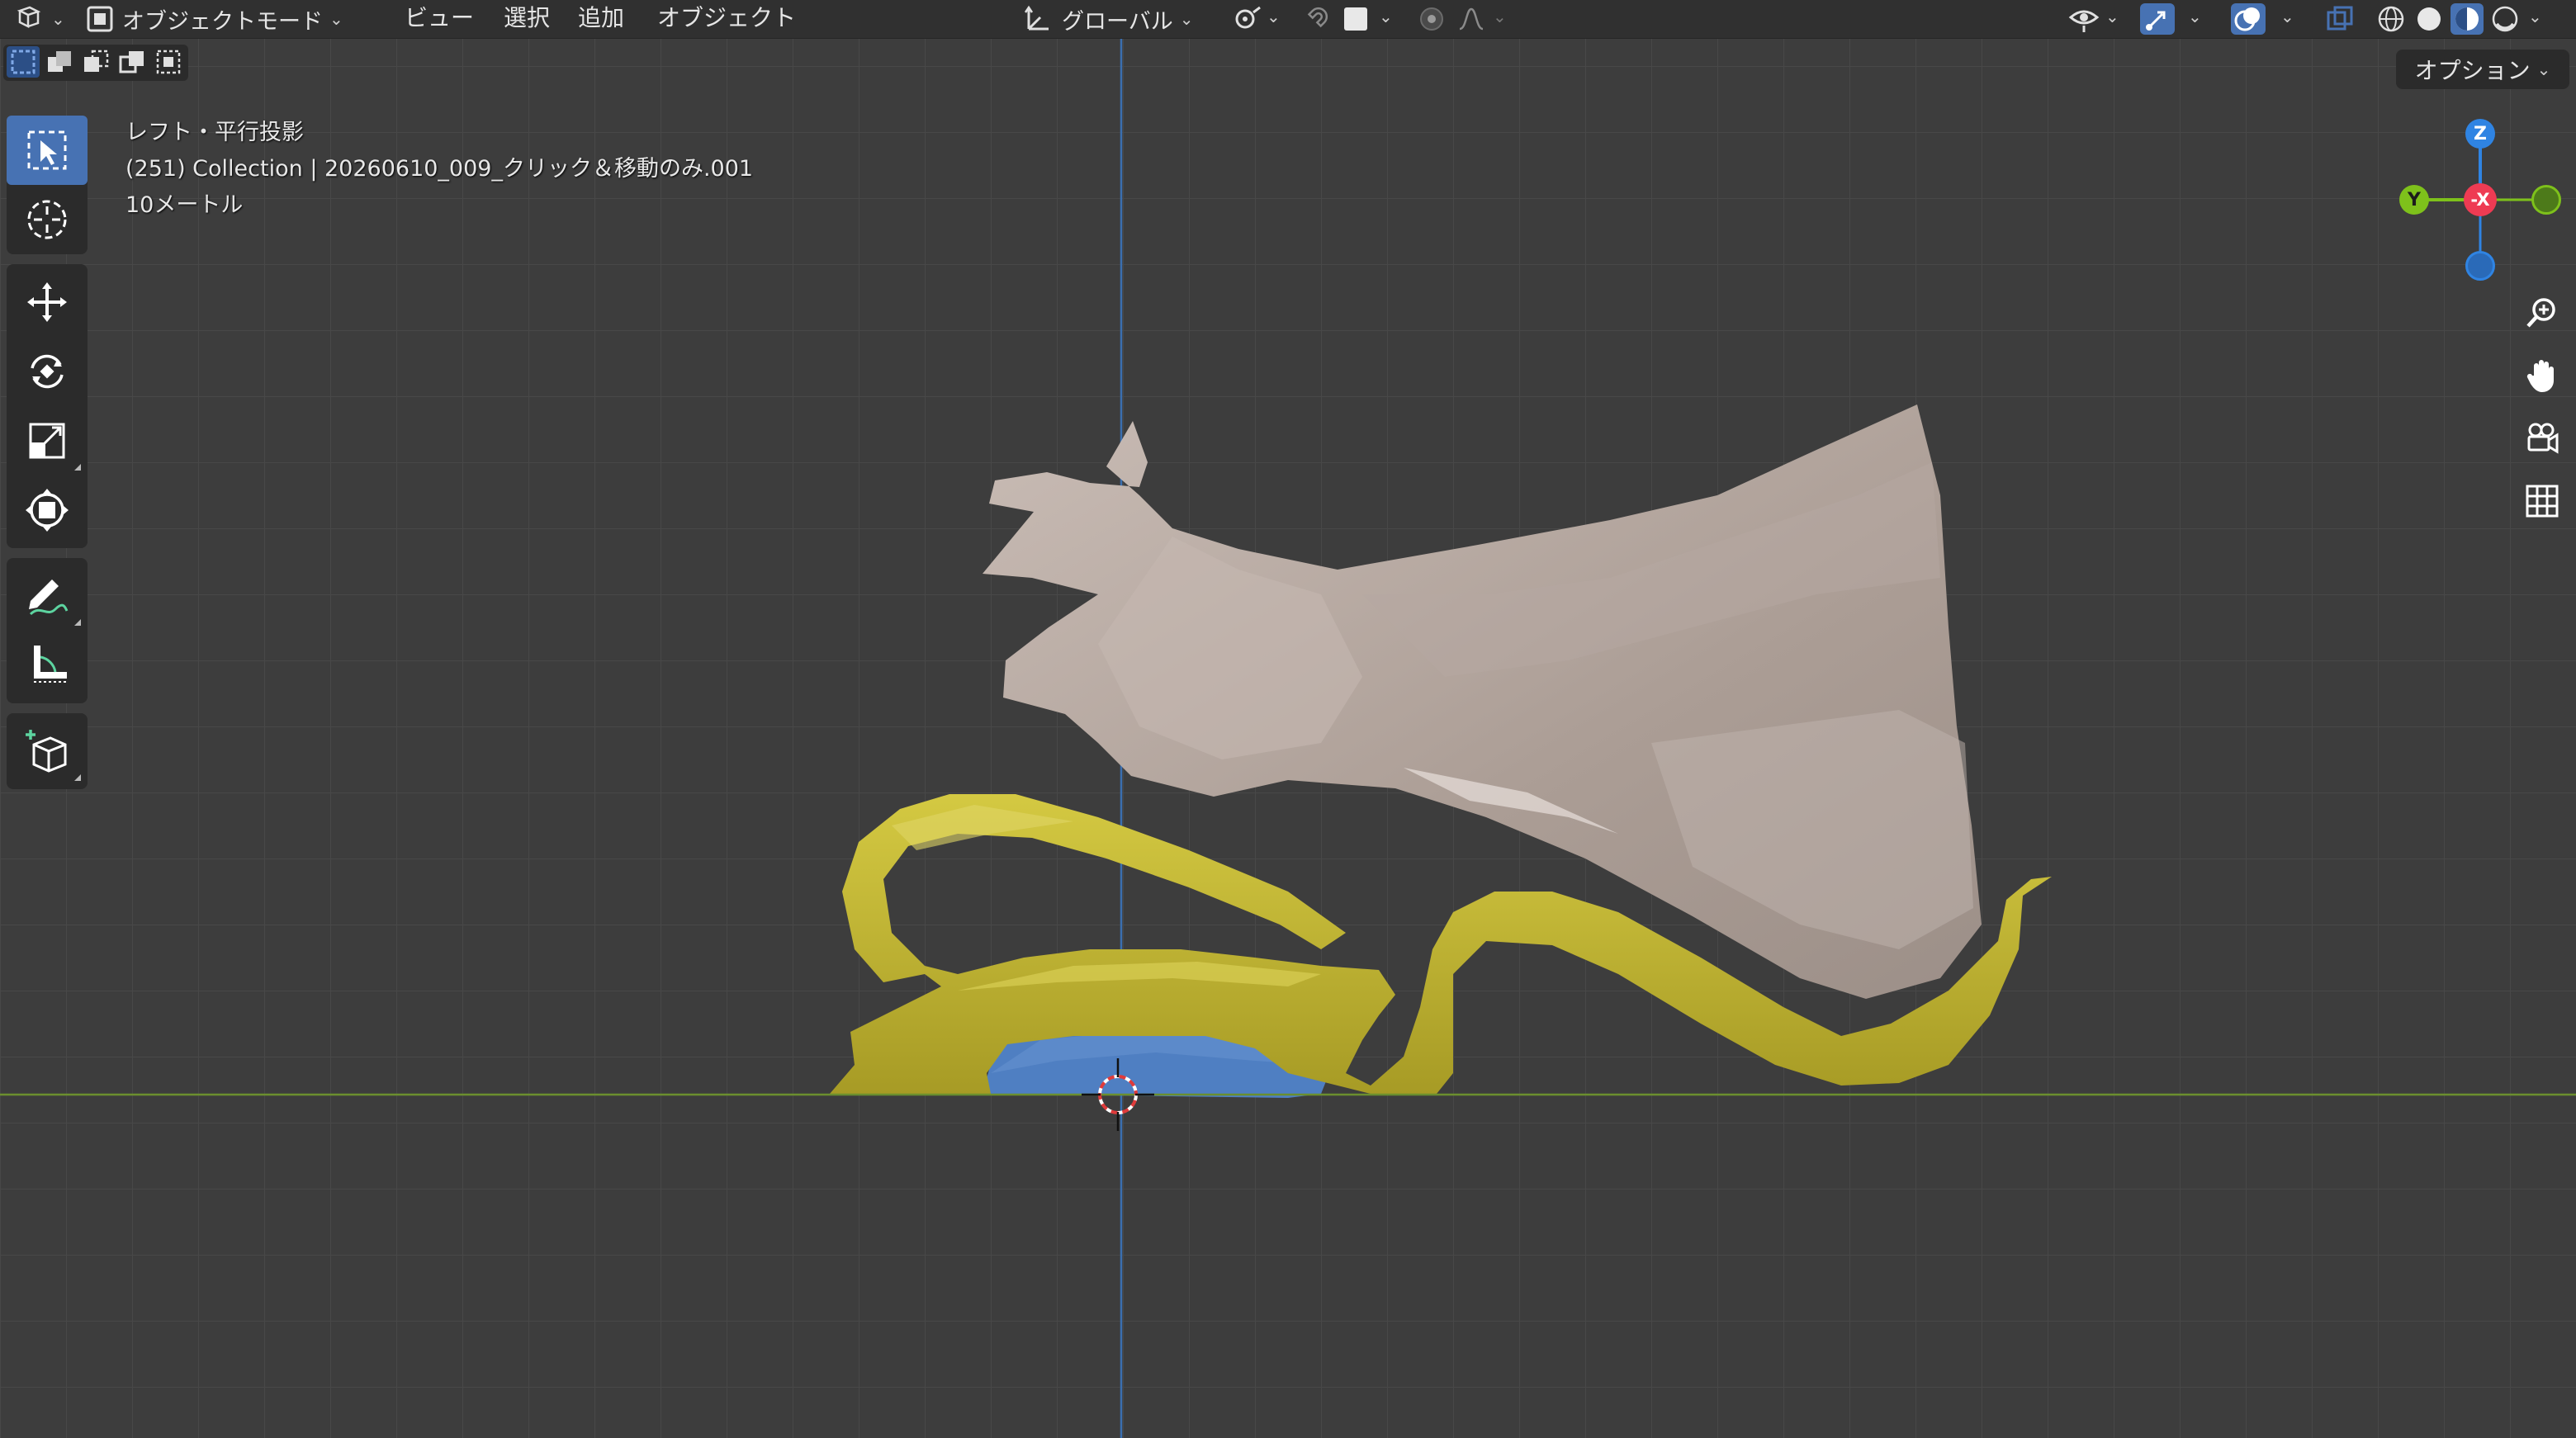  What do you see at coordinates (601, 18) in the screenshot?
I see `menu-add: 追加` at bounding box center [601, 18].